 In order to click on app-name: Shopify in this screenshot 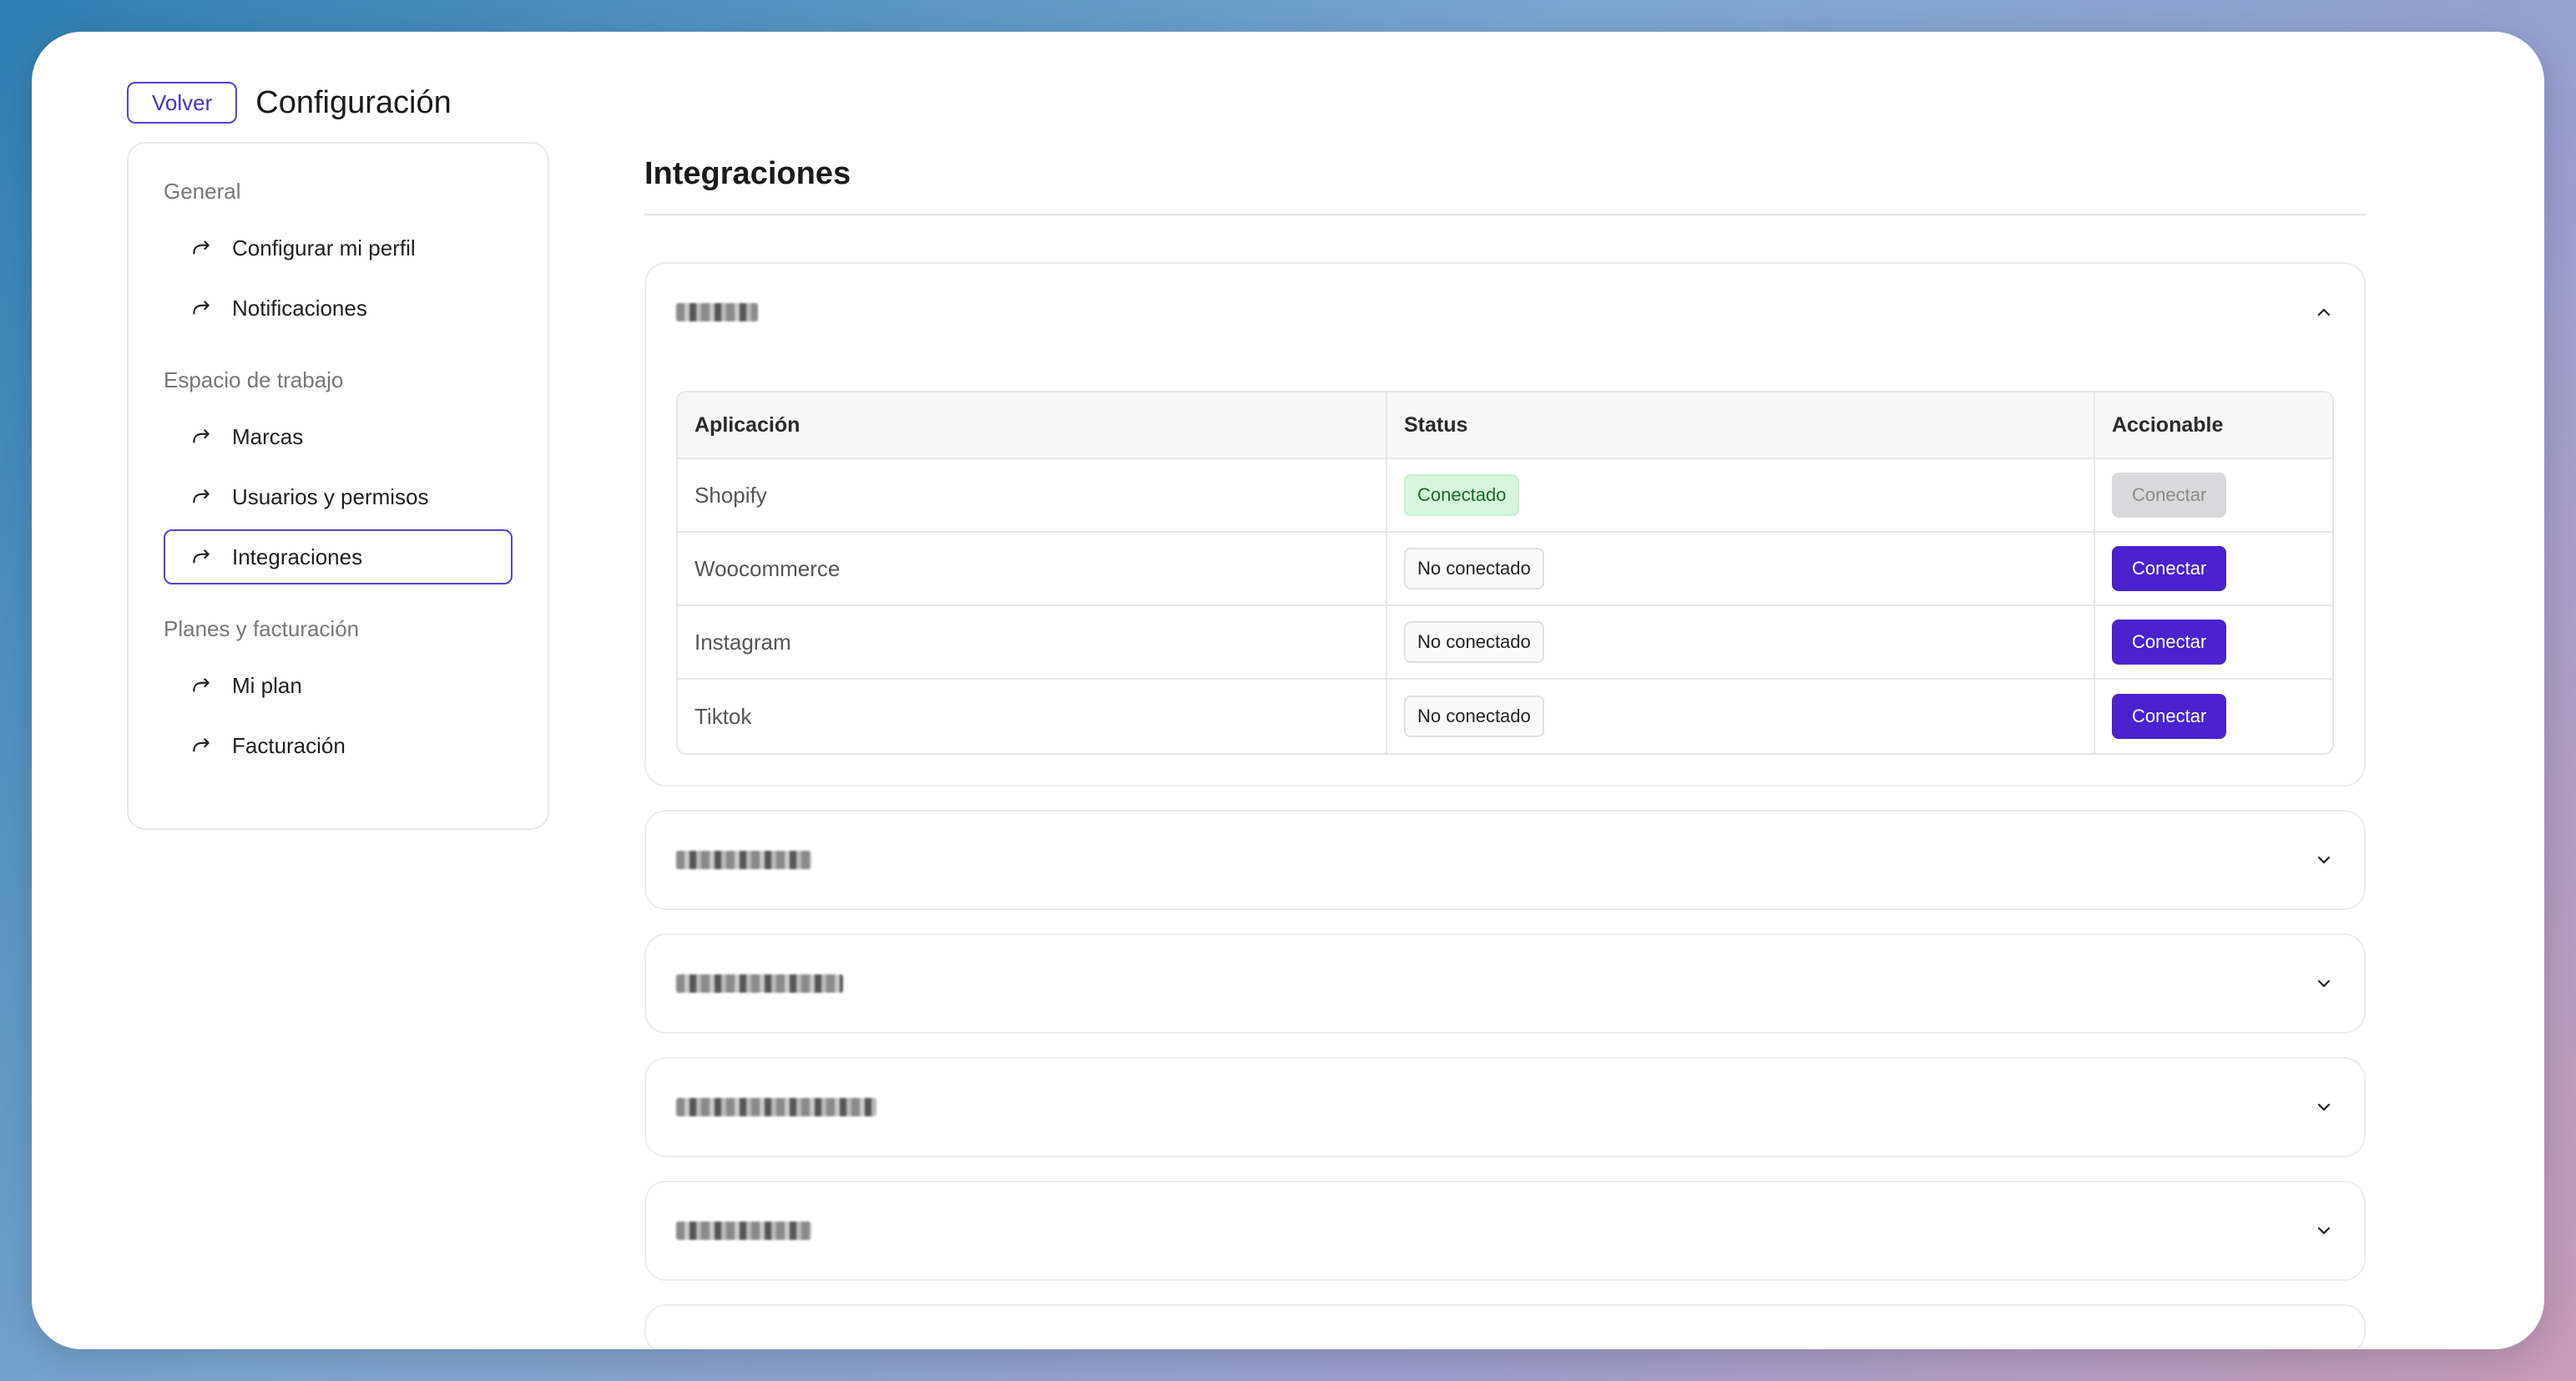, I will do `click(1032, 496)`.